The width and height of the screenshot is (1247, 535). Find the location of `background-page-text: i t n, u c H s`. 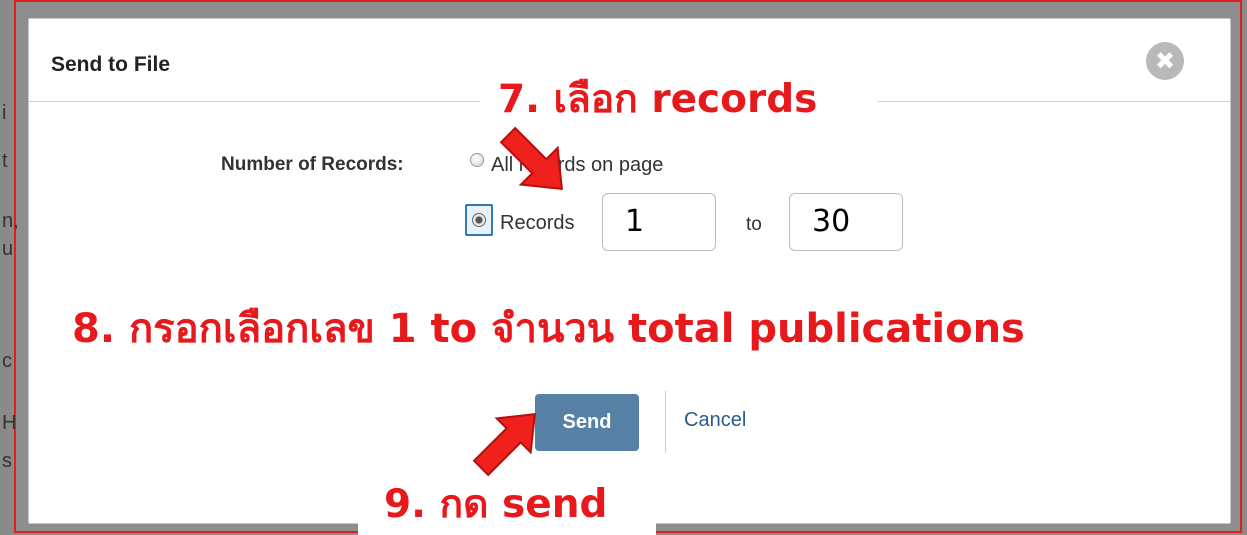

background-page-text: i t n, u c H s is located at coordinates (10, 266).